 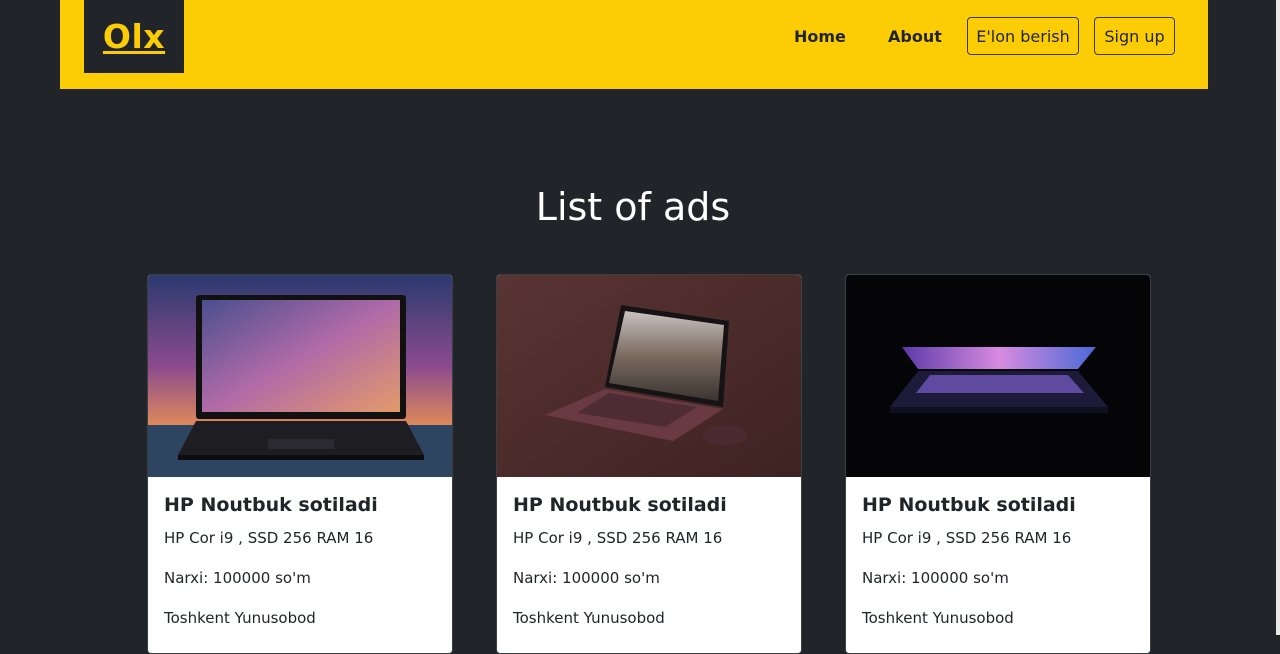 I want to click on scrollbar, so click(x=1278, y=317).